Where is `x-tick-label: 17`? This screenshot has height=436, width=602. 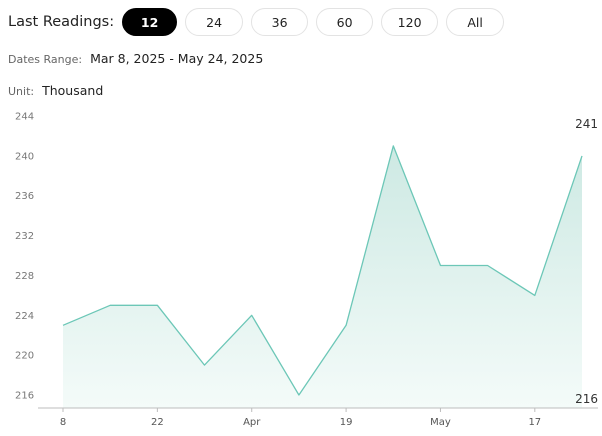
x-tick-label: 17 is located at coordinates (534, 422).